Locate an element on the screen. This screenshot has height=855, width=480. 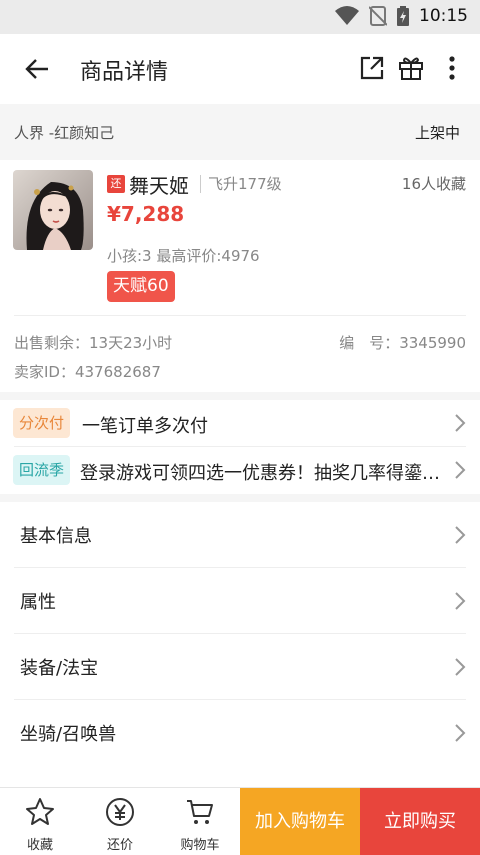
cart-icon is located at coordinates (200, 812).